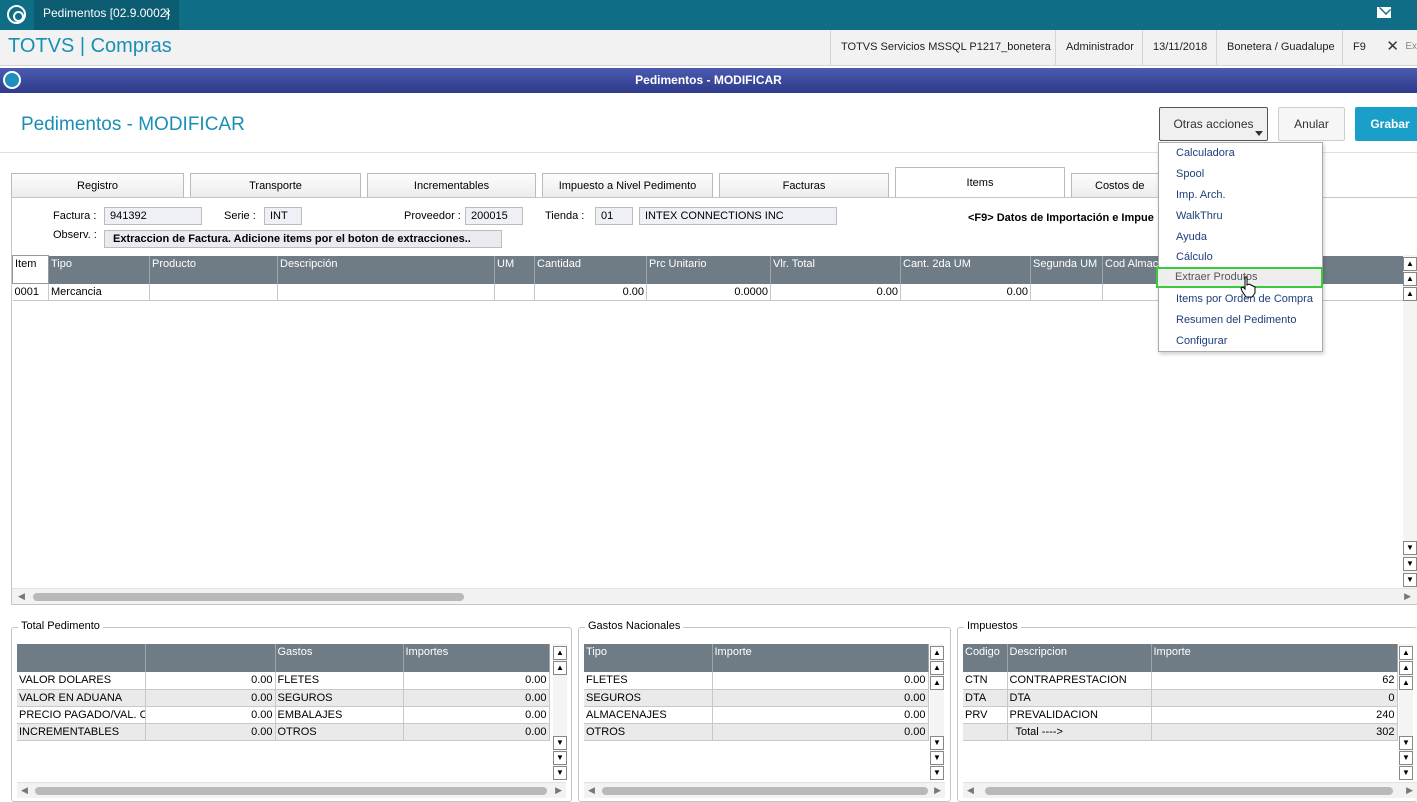 The image size is (1417, 802). Describe the element at coordinates (945, 48) in the screenshot. I see `environment-label: TOTVS Servicios MSSQL P1217_bonetera` at that location.